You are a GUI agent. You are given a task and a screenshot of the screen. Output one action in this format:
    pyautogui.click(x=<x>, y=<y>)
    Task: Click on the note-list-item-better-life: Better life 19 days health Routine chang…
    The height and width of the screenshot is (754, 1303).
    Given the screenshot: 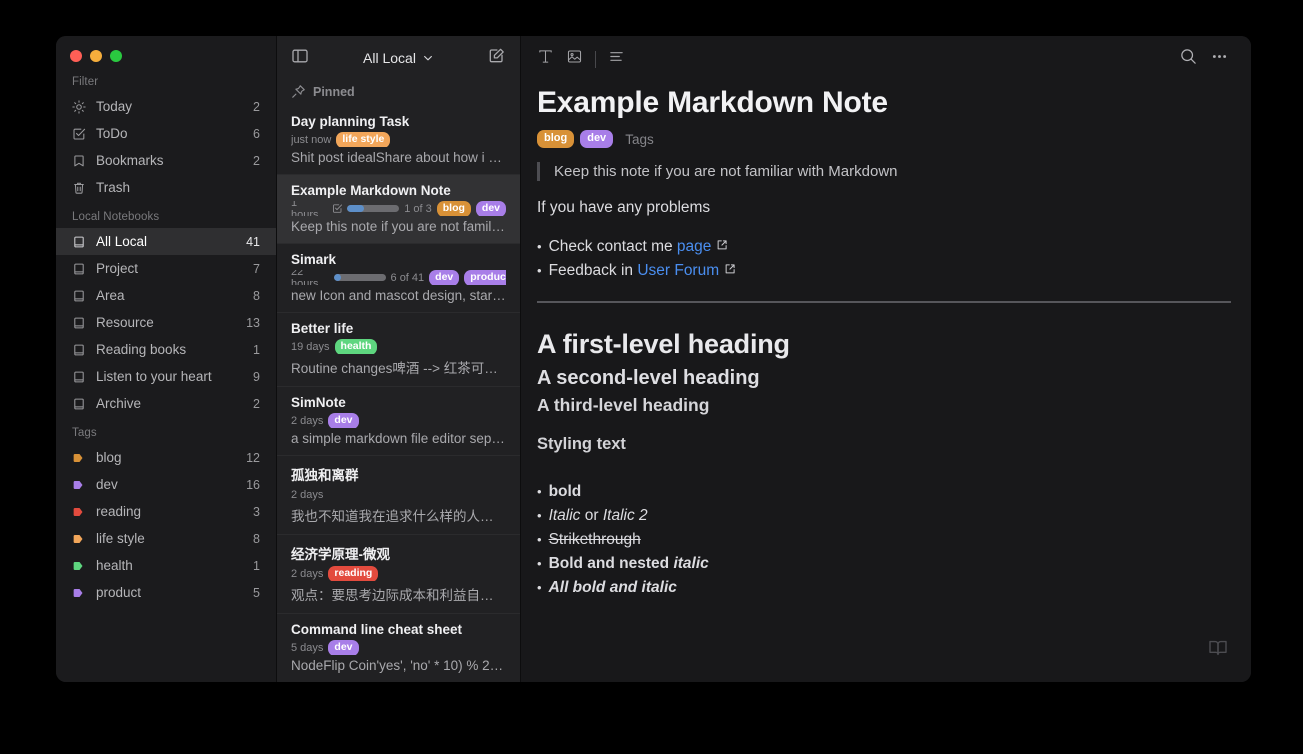 What is the action you would take?
    pyautogui.click(x=398, y=349)
    